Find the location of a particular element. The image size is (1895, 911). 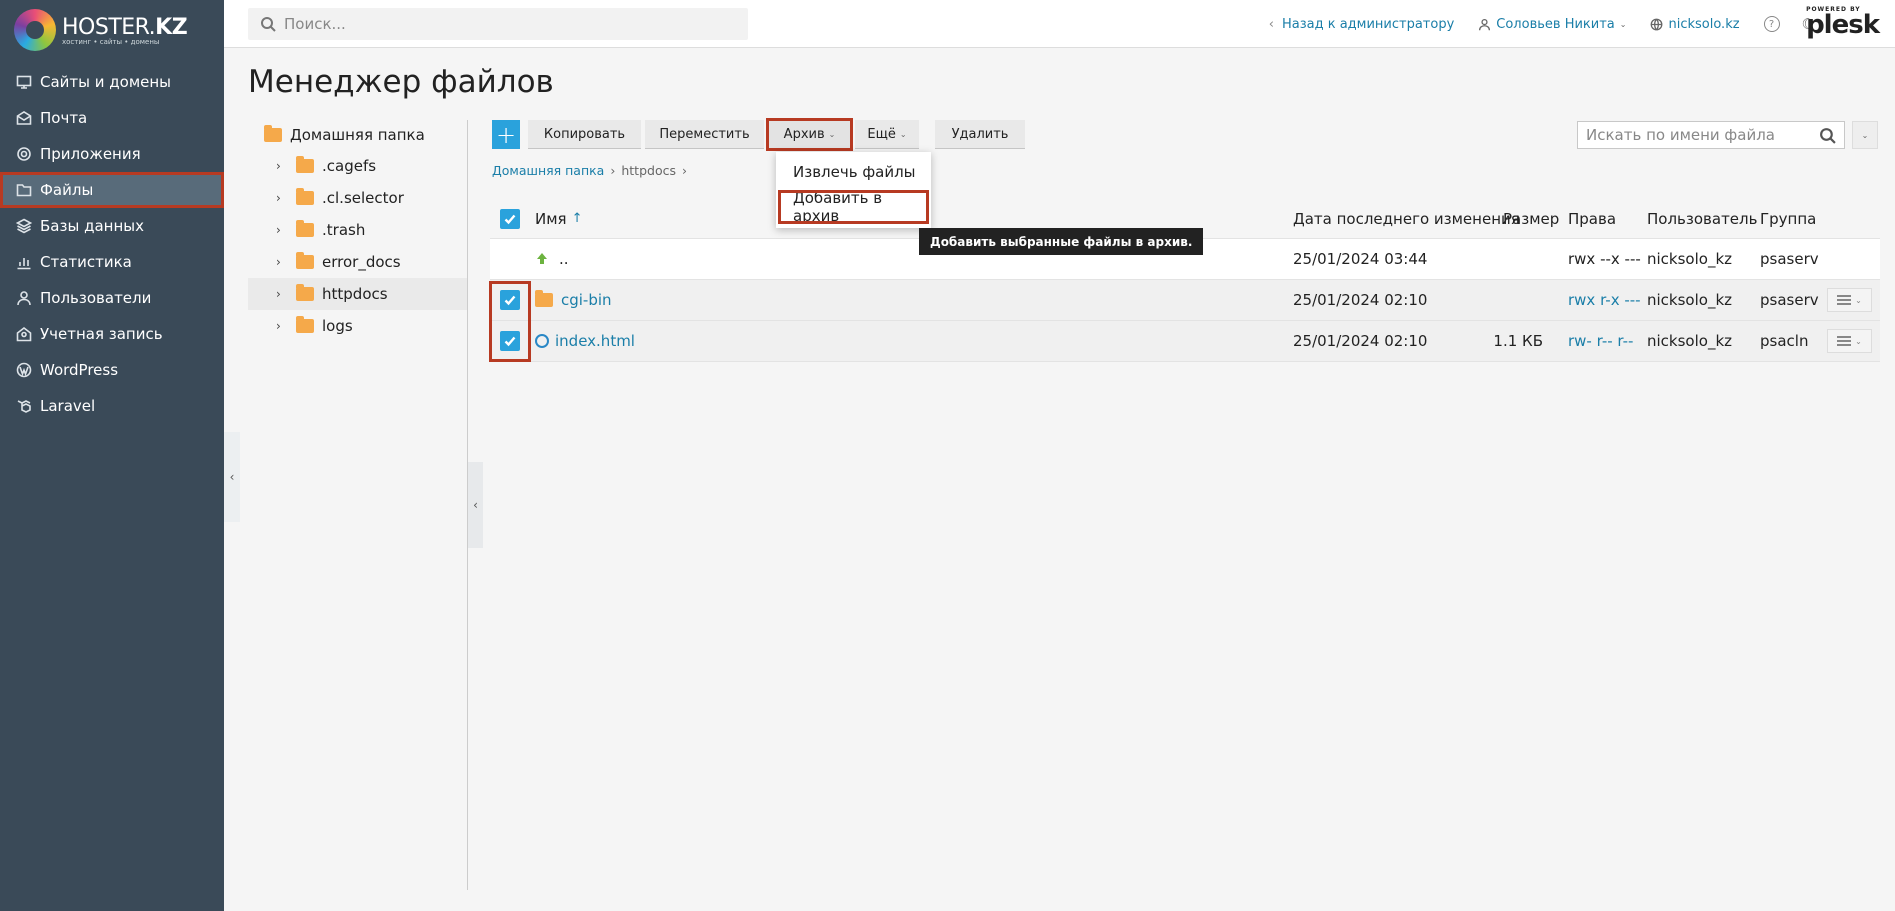

breadcrumb-home: Домашняя папка is located at coordinates (548, 170).